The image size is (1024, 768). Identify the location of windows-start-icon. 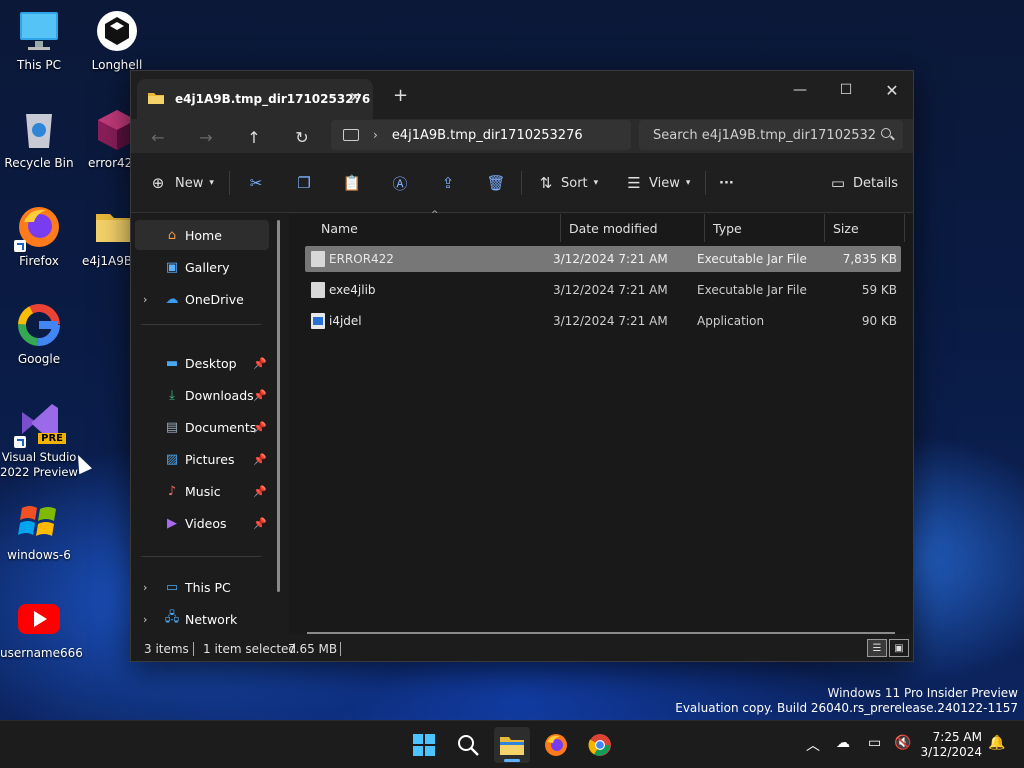
(424, 745).